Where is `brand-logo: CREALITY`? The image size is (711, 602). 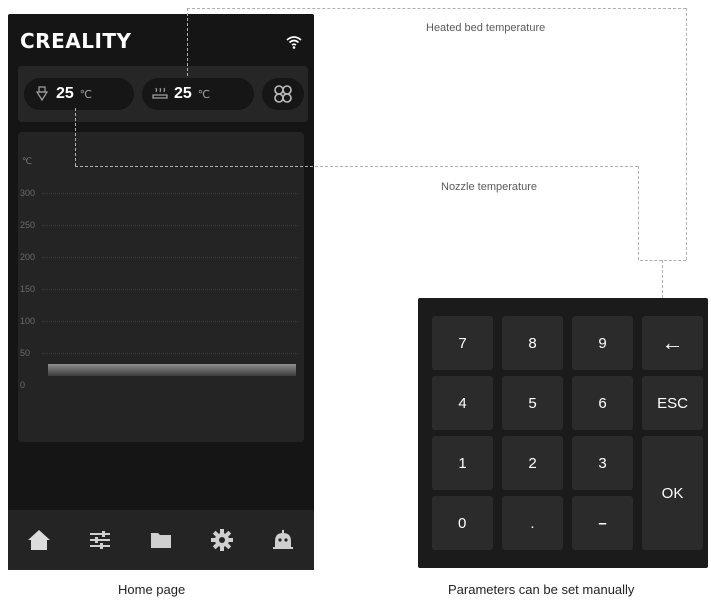
brand-logo: CREALITY is located at coordinates (76, 41).